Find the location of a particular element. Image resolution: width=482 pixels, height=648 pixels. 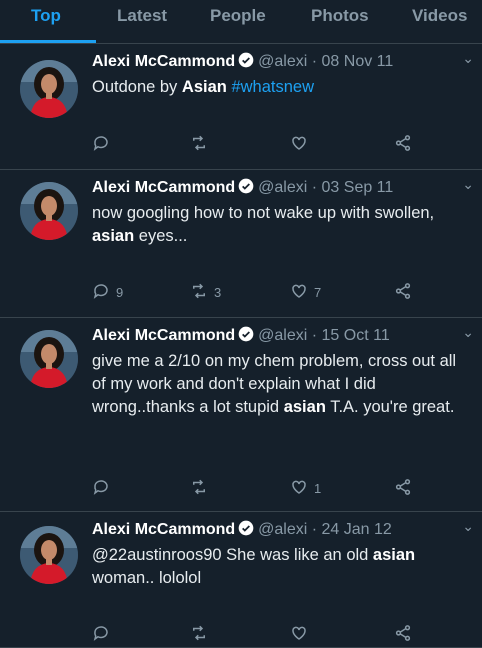

hashtag-link: #whatsnew is located at coordinates (272, 87).